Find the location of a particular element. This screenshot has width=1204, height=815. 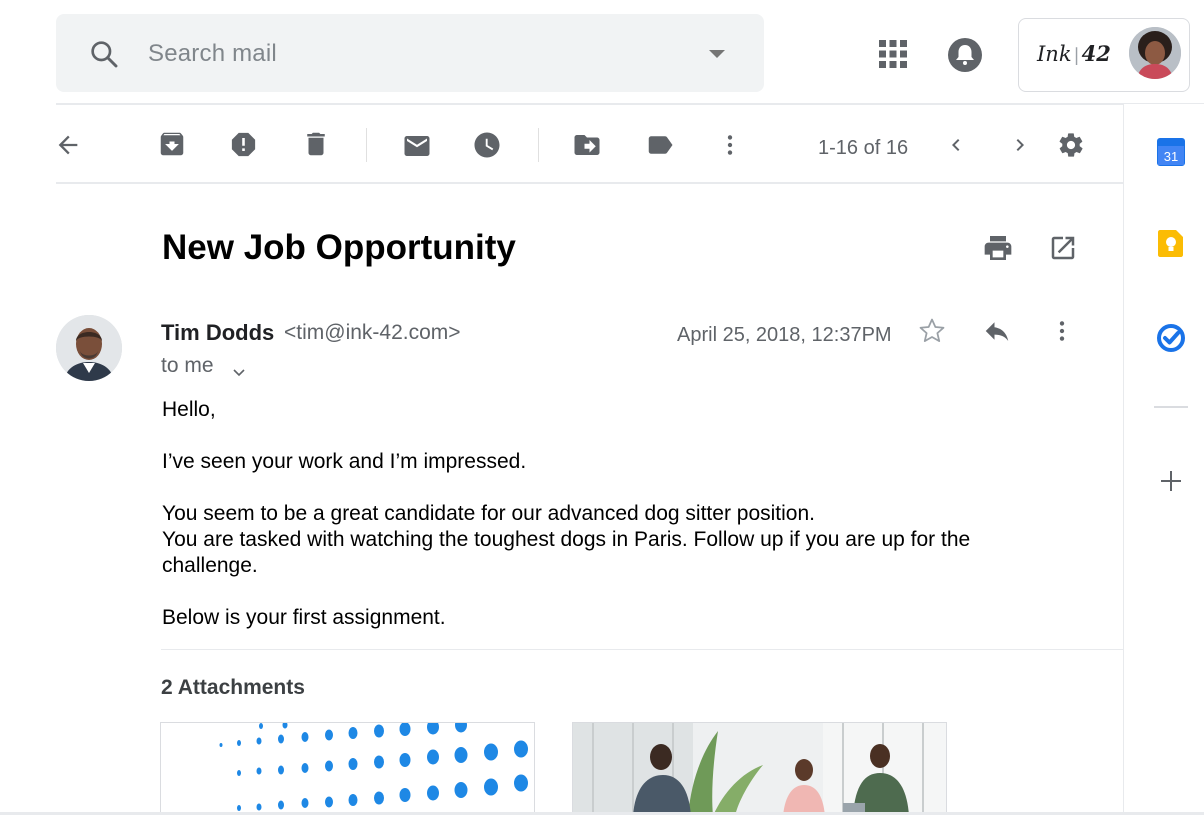

message-body-line: I’ve seen your work and I’m impressed. is located at coordinates (344, 461).